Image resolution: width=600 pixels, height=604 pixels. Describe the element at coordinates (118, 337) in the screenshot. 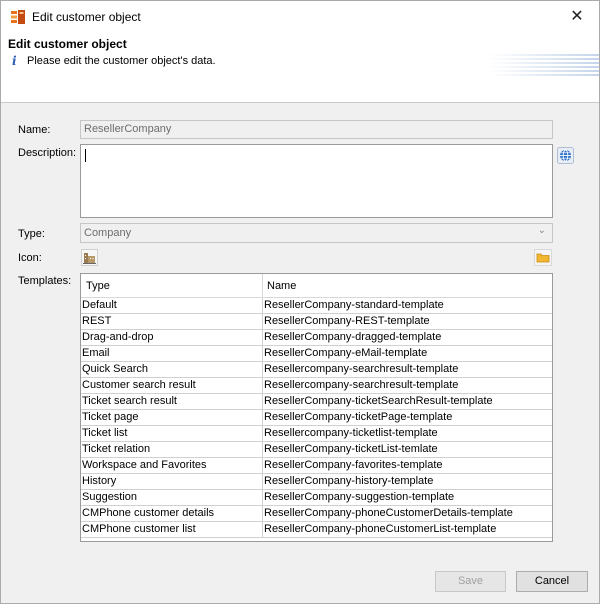

I see `template-type-cell: Drag-and-drop` at that location.